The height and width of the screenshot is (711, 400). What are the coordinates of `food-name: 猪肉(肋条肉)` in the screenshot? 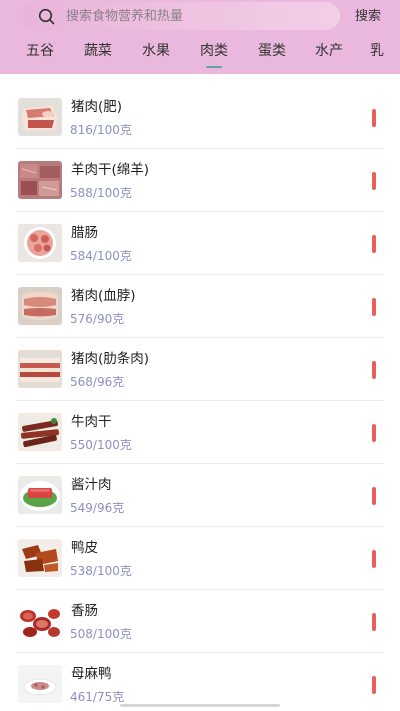 It's located at (110, 359).